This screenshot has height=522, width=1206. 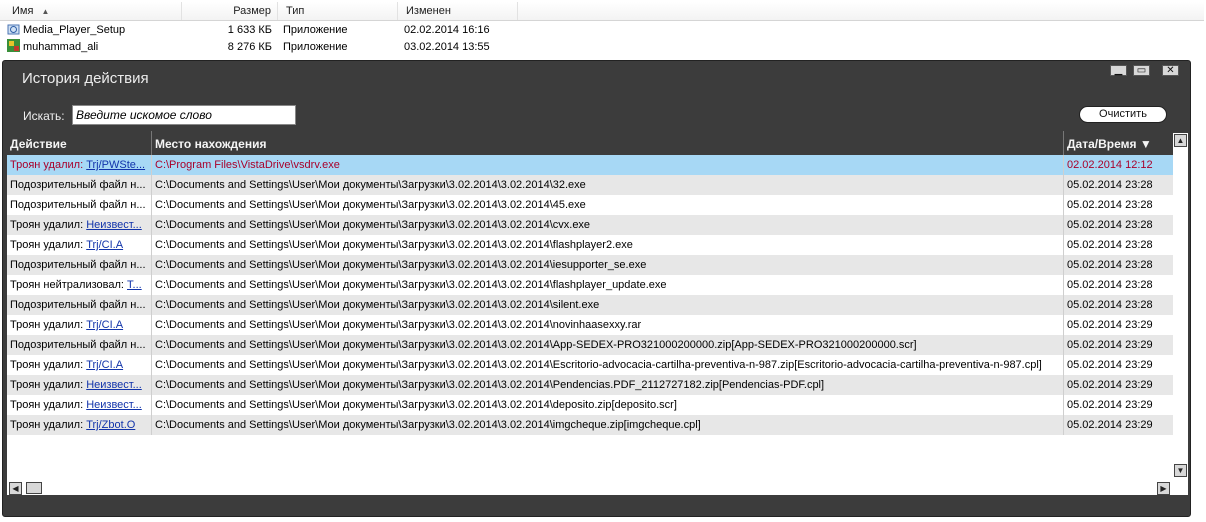 What do you see at coordinates (1123, 114) in the screenshot?
I see `clear-button: Очистить` at bounding box center [1123, 114].